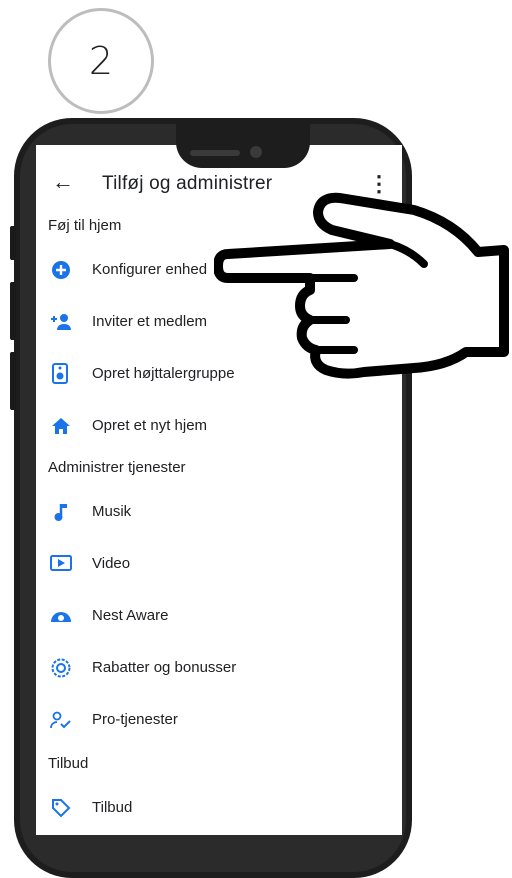  What do you see at coordinates (135, 719) in the screenshot?
I see `menu-item-label: Pro-tjenester` at bounding box center [135, 719].